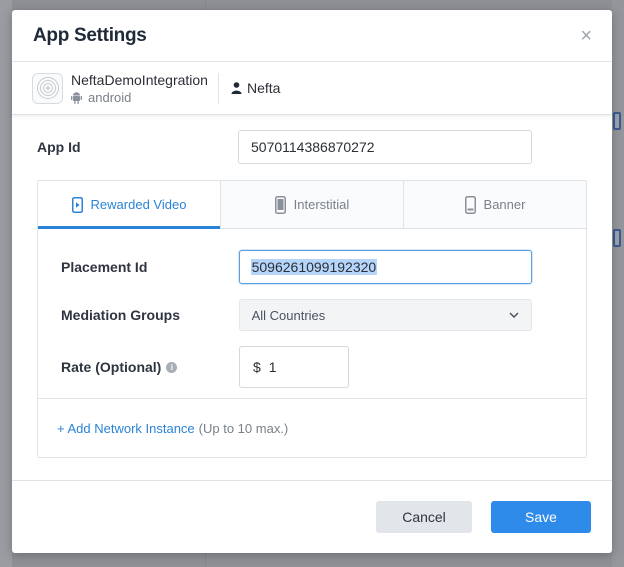  Describe the element at coordinates (243, 428) in the screenshot. I see `add-network-hint: (Up to 10 max.)` at that location.